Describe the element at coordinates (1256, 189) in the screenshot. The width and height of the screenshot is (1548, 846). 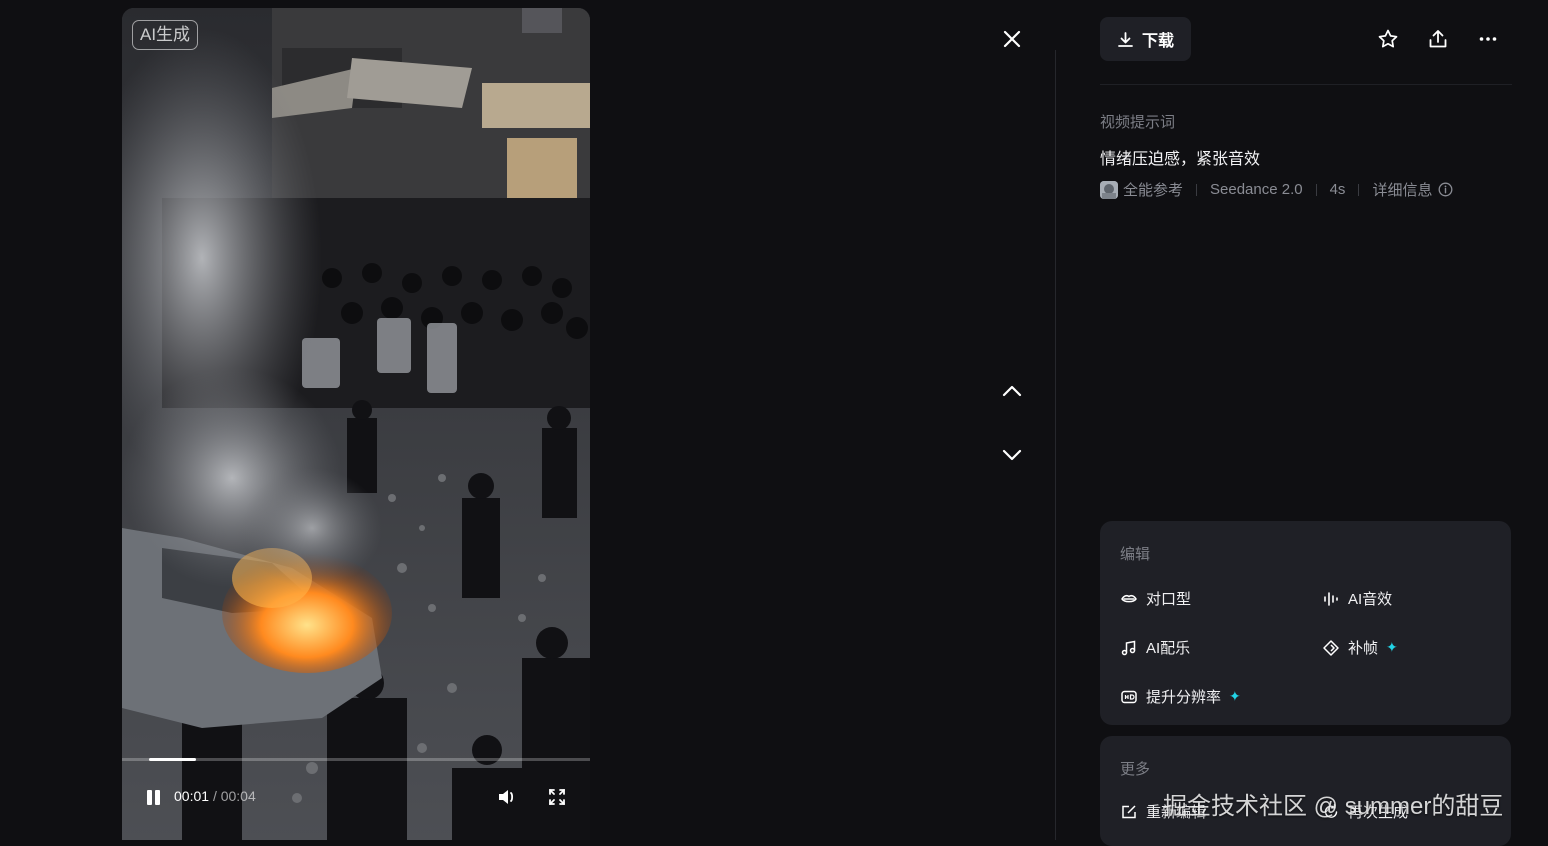
I see `model-name: Seedance 2.0` at that location.